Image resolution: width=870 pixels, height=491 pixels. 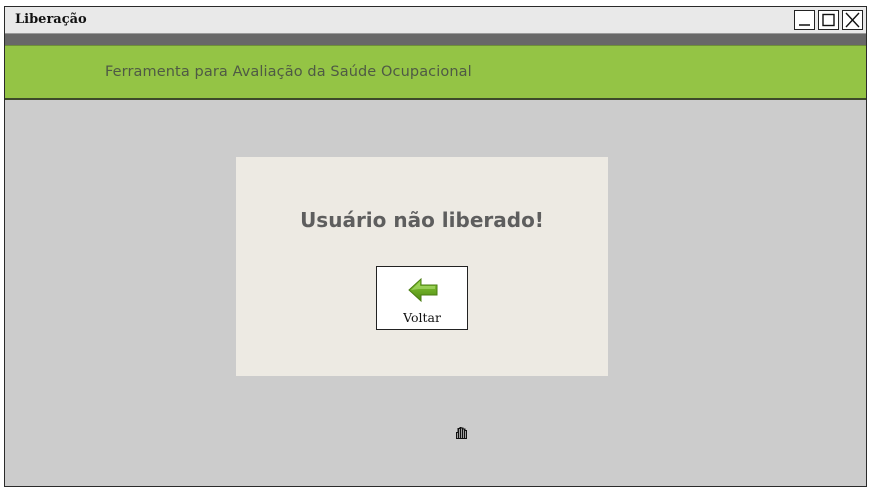 I want to click on close-icon, so click(x=852, y=20).